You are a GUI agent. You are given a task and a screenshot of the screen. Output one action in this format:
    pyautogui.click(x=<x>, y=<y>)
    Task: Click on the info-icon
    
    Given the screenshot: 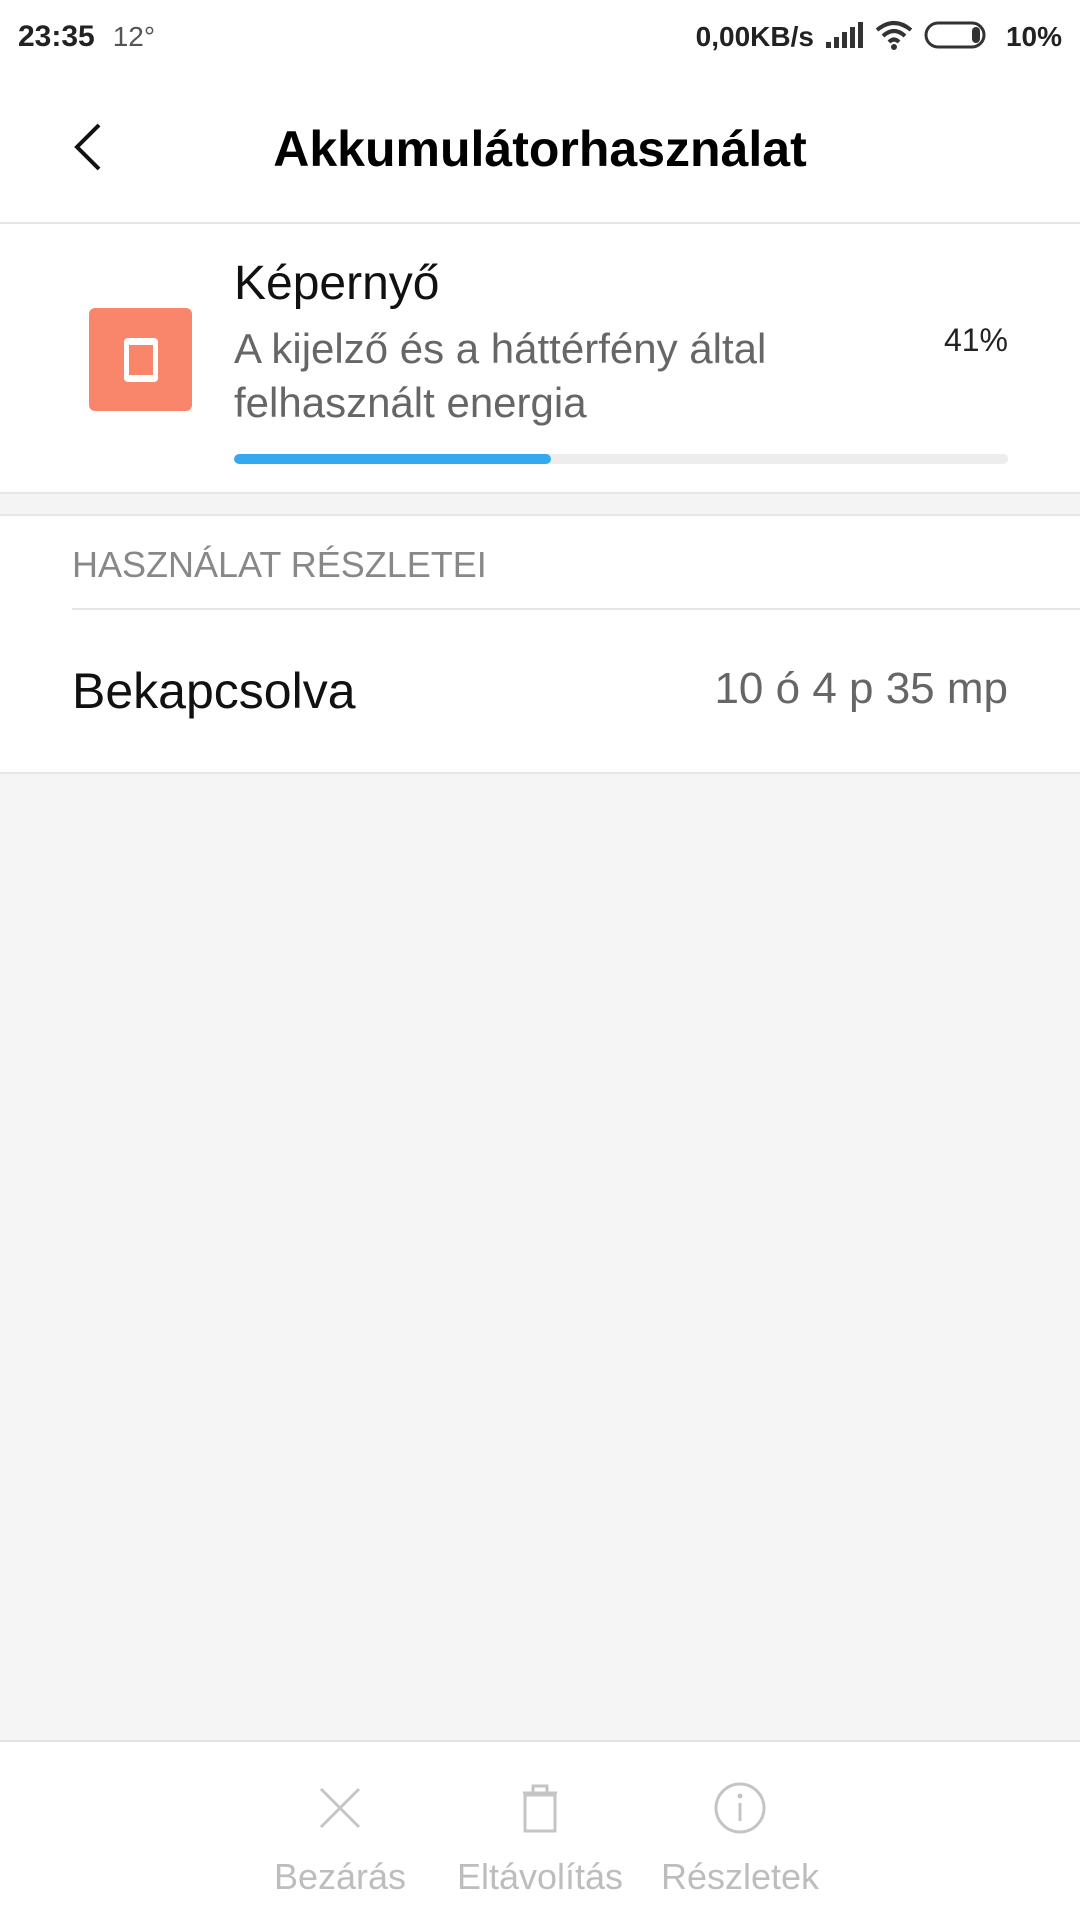 What is the action you would take?
    pyautogui.click(x=740, y=1808)
    